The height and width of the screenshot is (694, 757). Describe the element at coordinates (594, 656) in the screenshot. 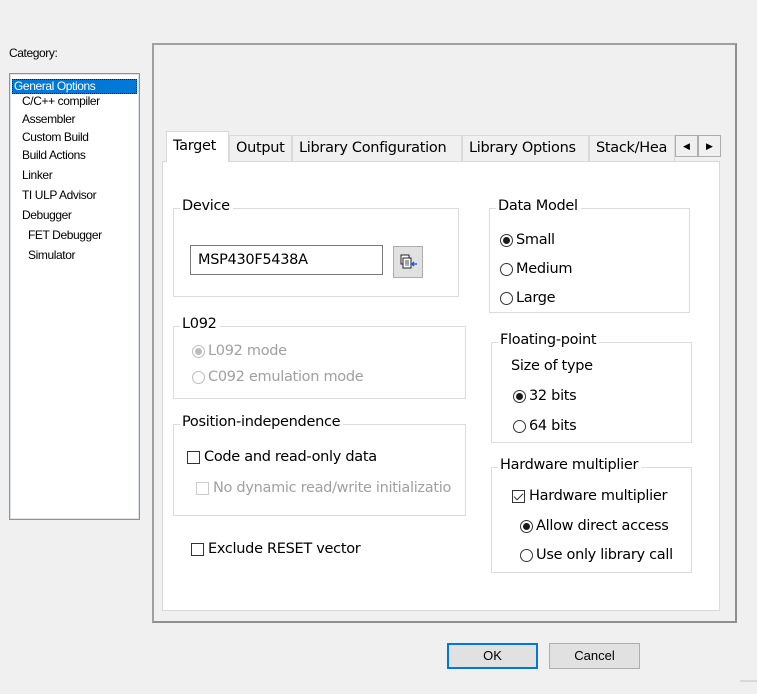

I see `cancel-button: Cancel` at that location.